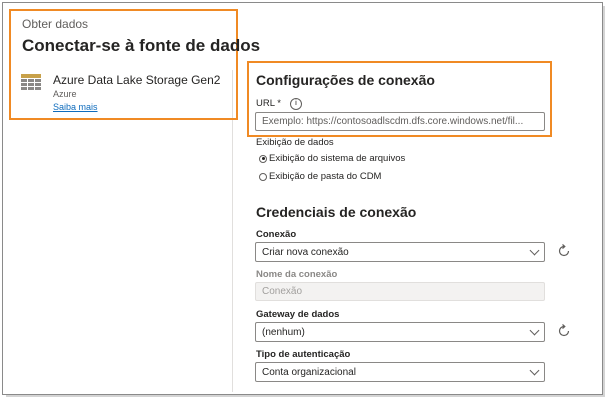 Image resolution: width=607 pixels, height=400 pixels. I want to click on radio-cdm-view: Exibição de pasta do CDM, so click(320, 176).